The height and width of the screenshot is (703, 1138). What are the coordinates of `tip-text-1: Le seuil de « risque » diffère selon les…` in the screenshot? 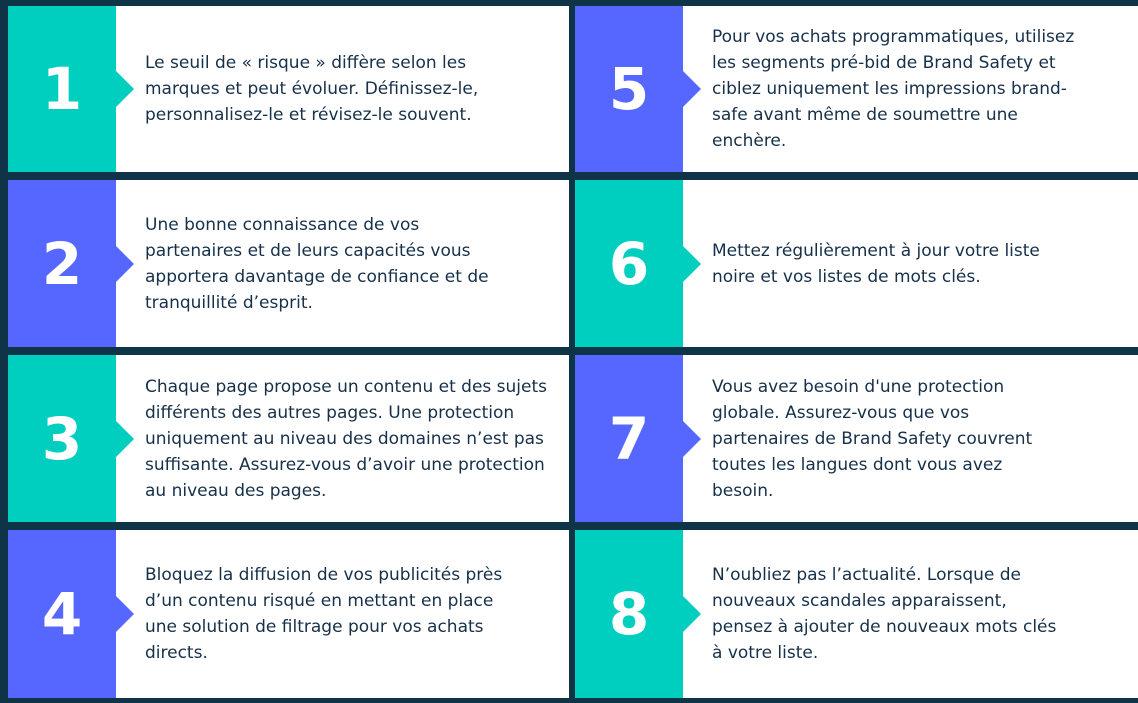 It's located at (312, 89).